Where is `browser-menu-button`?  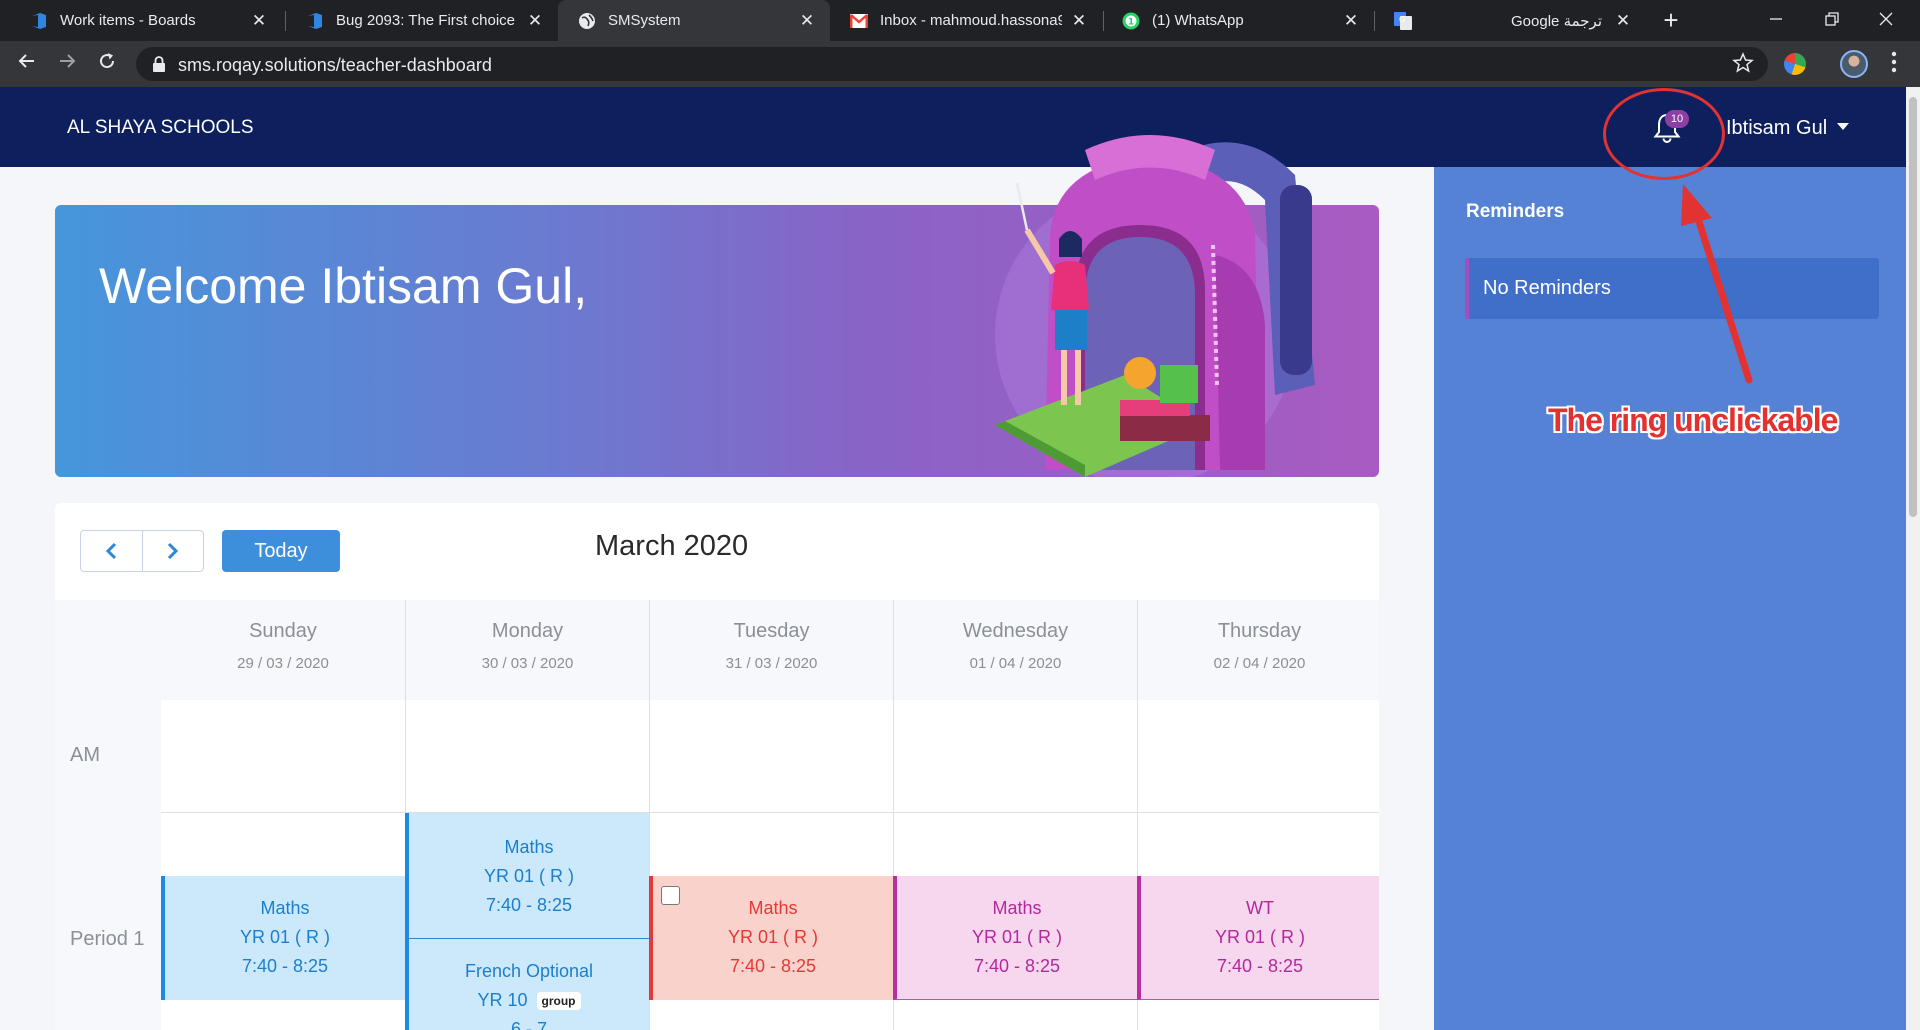
browser-menu-button is located at coordinates (1894, 62).